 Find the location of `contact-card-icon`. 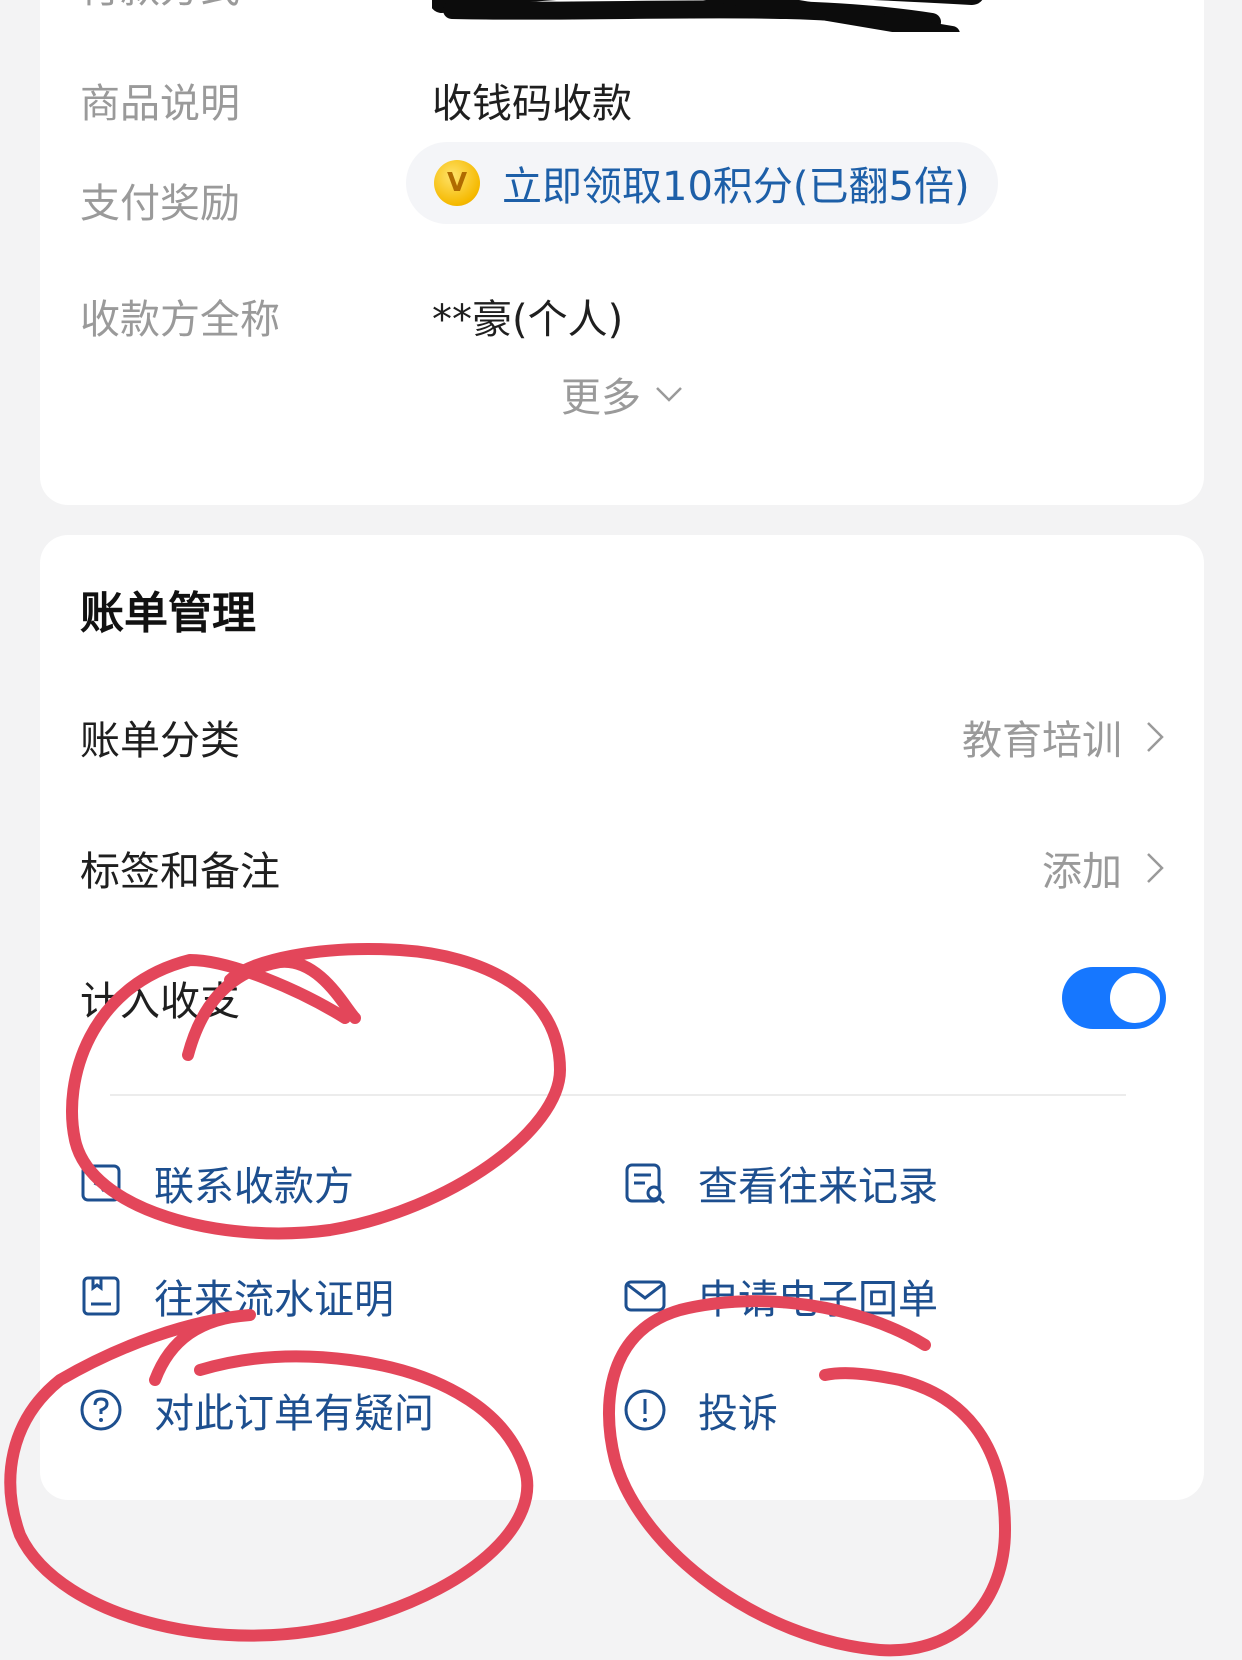

contact-card-icon is located at coordinates (101, 1183).